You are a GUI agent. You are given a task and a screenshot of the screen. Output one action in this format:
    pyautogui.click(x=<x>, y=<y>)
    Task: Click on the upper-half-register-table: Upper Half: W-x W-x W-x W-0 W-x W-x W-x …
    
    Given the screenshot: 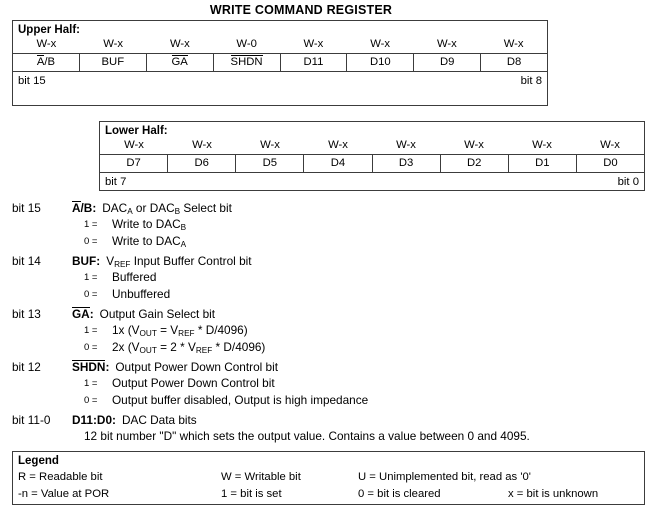 What is the action you would take?
    pyautogui.click(x=280, y=63)
    